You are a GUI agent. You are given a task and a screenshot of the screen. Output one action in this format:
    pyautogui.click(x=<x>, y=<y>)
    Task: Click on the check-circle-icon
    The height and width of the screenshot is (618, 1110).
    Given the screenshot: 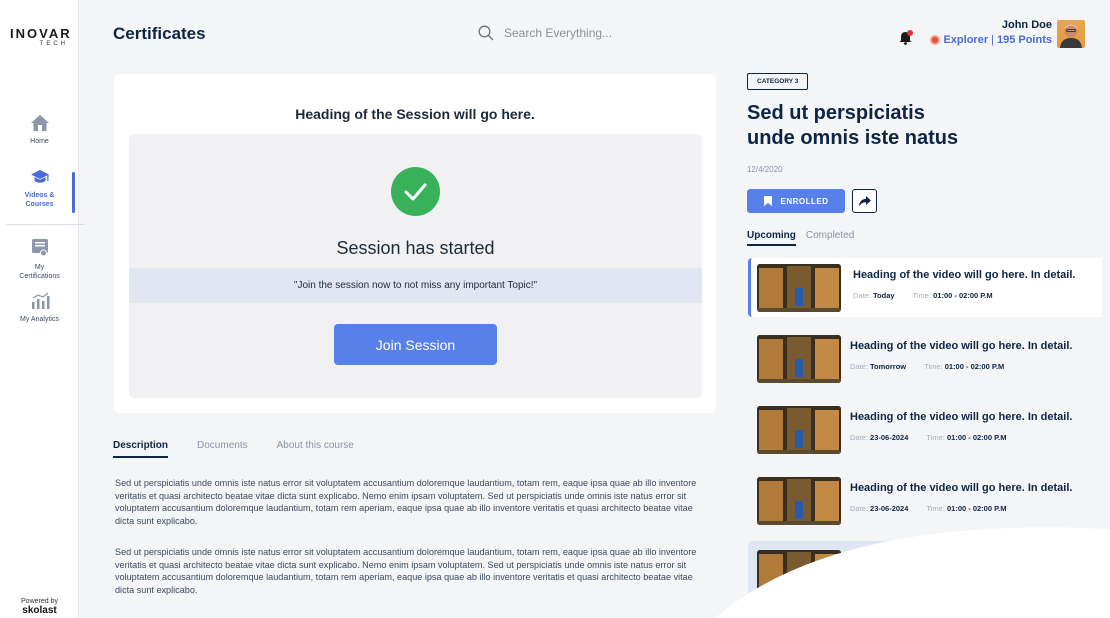 What is the action you would take?
    pyautogui.click(x=415, y=191)
    